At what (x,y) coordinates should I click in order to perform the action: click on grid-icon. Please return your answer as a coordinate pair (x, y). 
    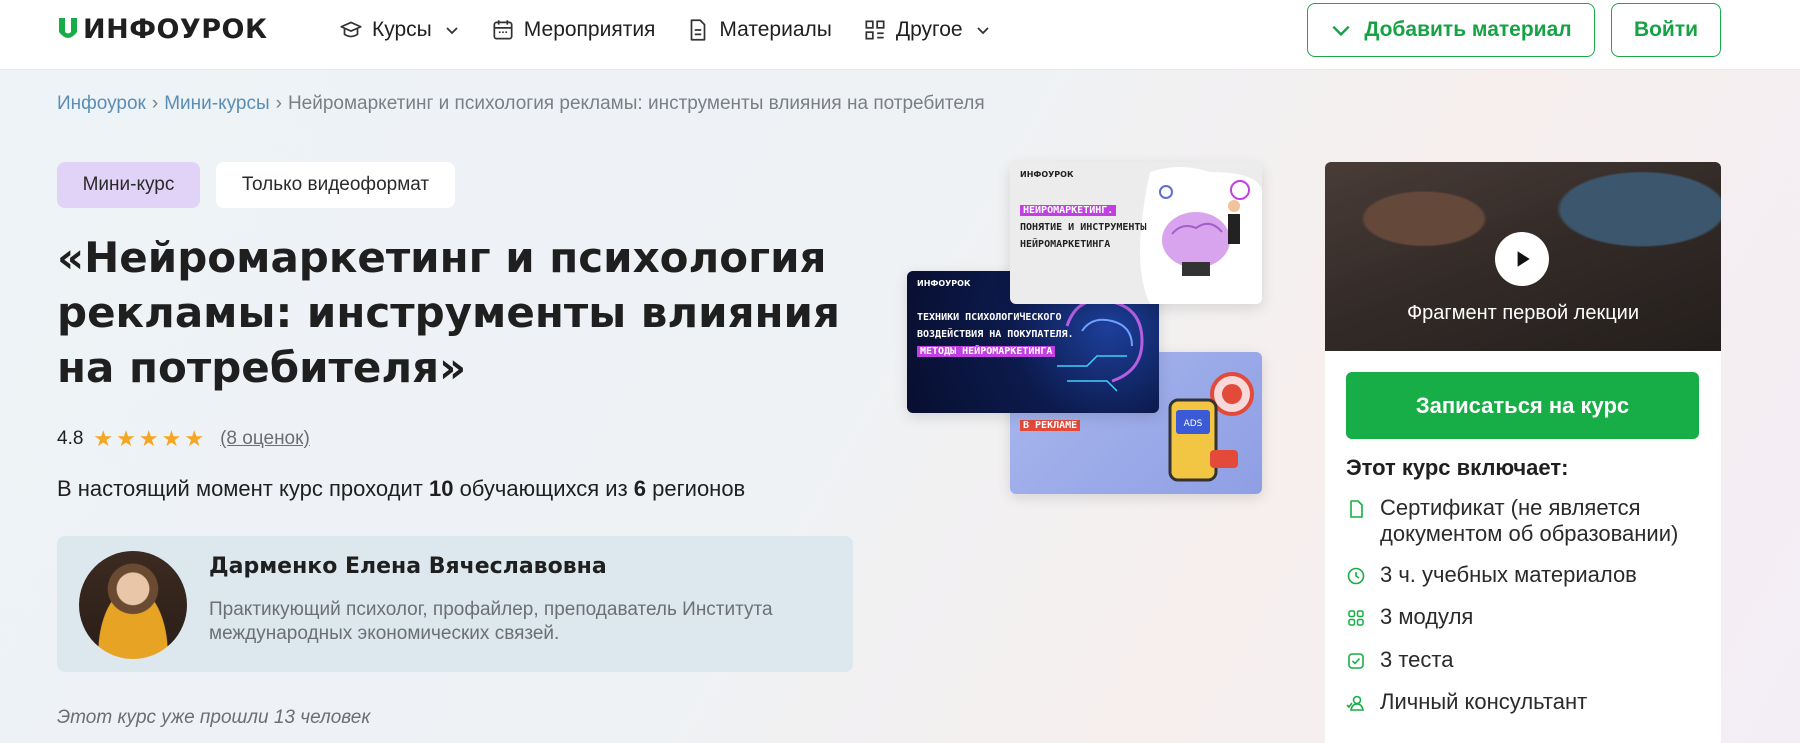
    Looking at the image, I should click on (875, 30).